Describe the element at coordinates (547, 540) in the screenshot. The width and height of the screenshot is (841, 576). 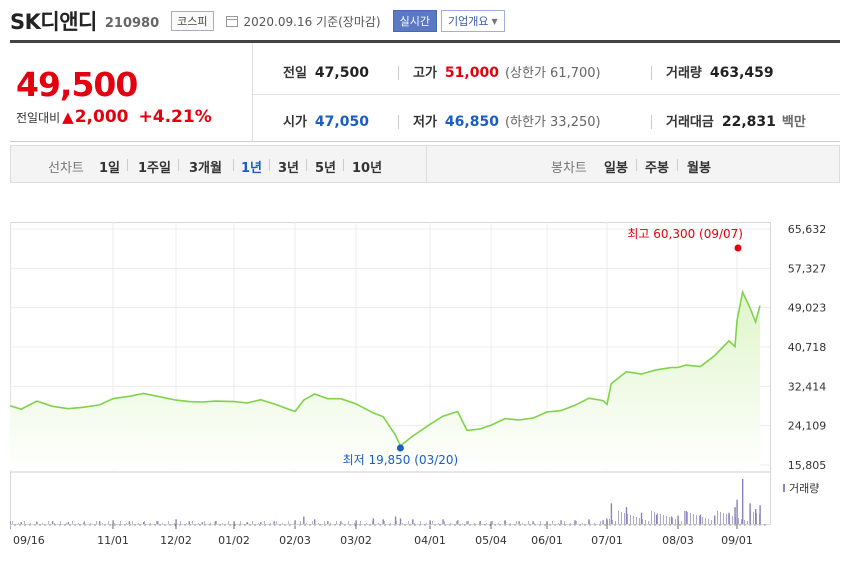
I see `x-tick-label: 06/01` at that location.